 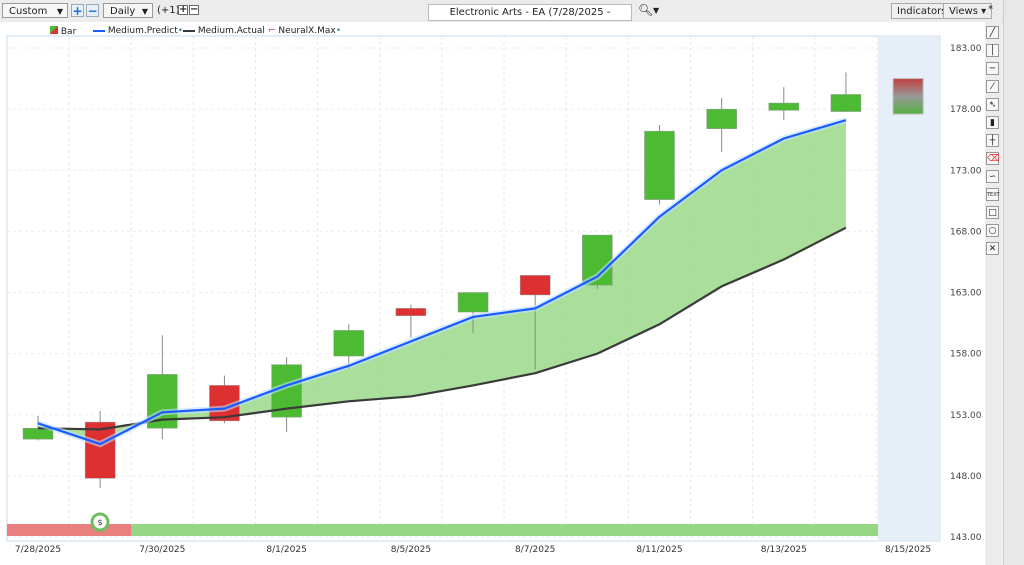 What do you see at coordinates (784, 550) in the screenshot?
I see `x-tick-label: 8/13/2025` at bounding box center [784, 550].